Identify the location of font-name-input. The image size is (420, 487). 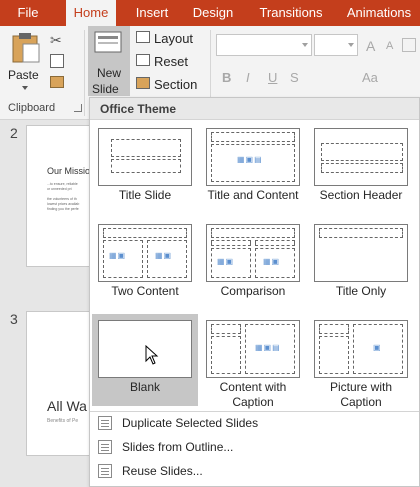
(264, 45).